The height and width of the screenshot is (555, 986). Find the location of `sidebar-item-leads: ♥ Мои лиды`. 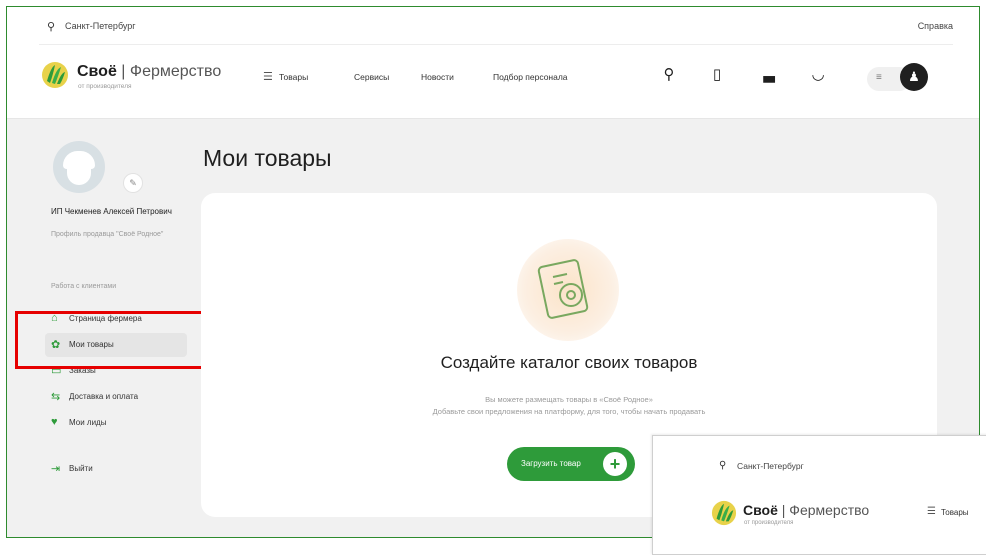

sidebar-item-leads: ♥ Мои лиды is located at coordinates (116, 423).